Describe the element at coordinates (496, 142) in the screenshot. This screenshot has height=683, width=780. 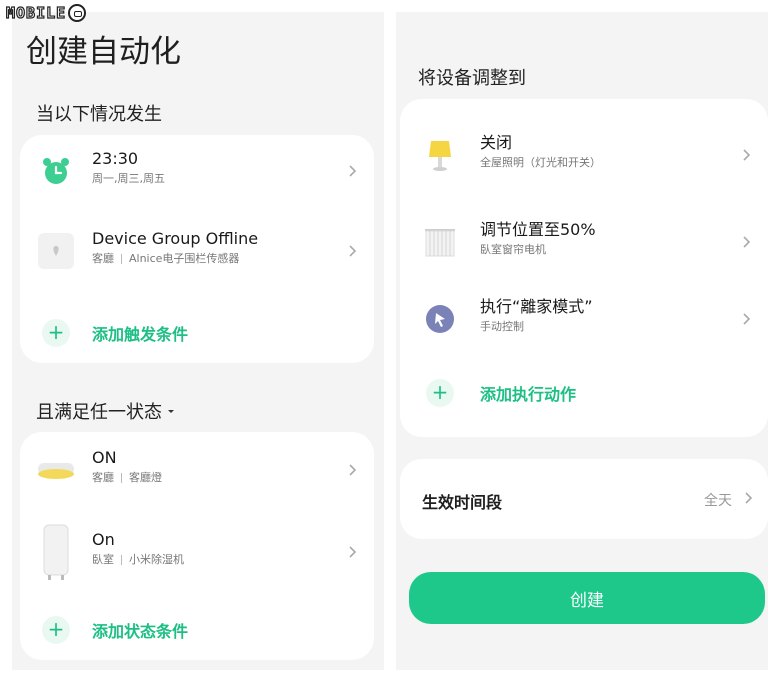
I see `action-title: 关闭` at that location.